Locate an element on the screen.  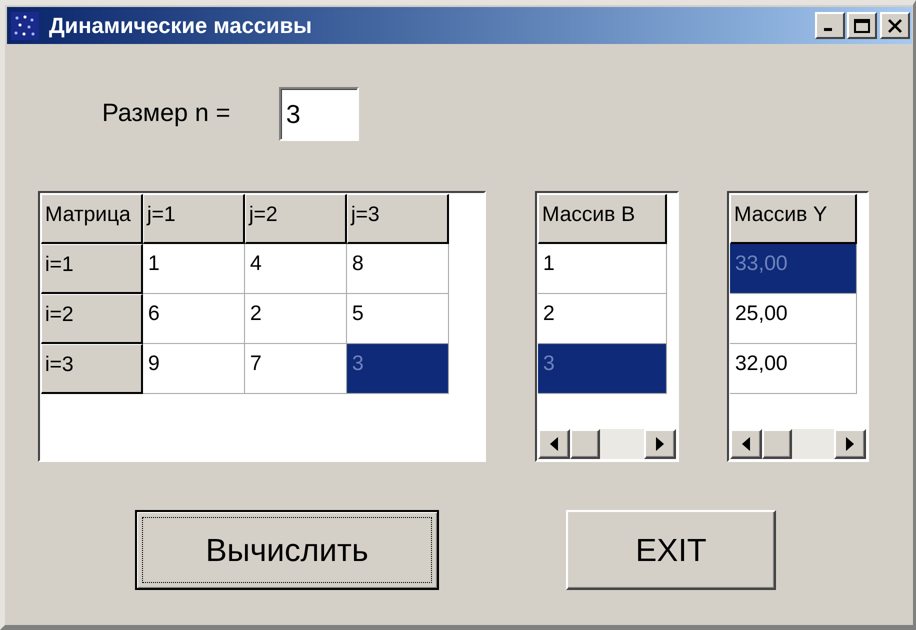
table-cell: 6 is located at coordinates (194, 319).